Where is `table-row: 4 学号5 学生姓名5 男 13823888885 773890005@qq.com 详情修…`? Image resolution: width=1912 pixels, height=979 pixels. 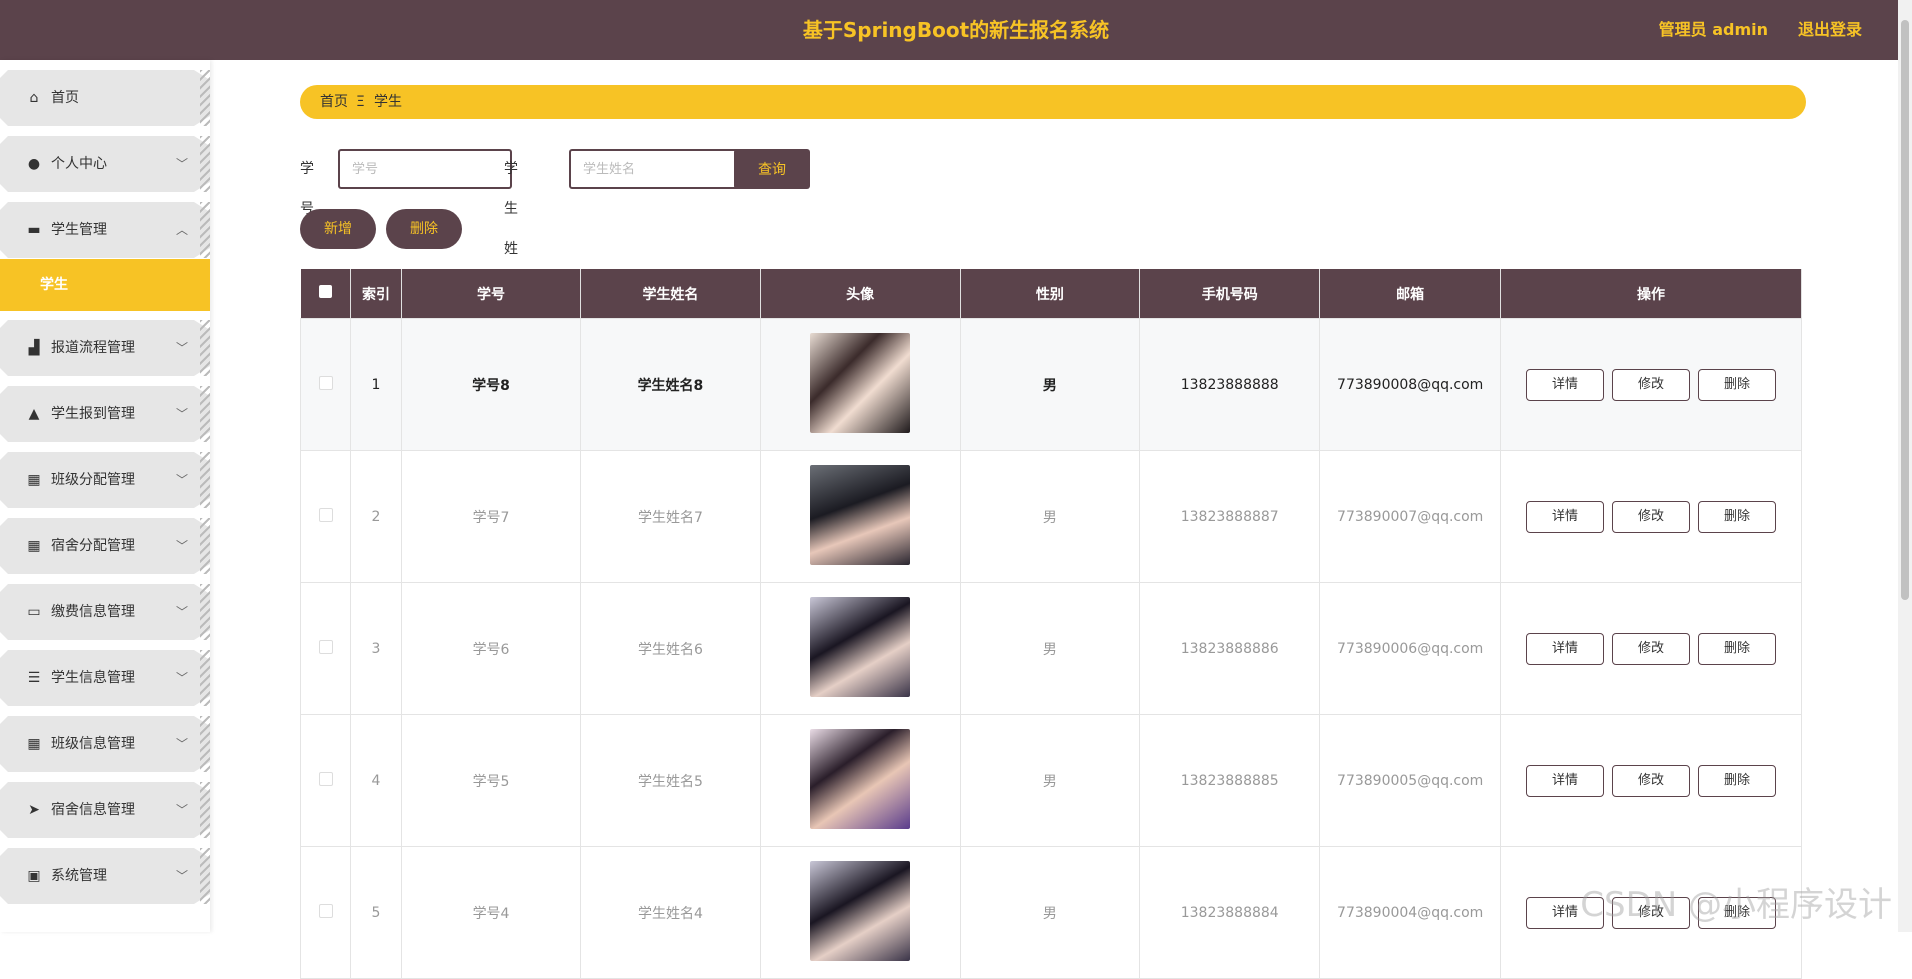 table-row: 4 学号5 学生姓名5 男 13823888885 773890005@qq.com 详情修… is located at coordinates (1050, 780).